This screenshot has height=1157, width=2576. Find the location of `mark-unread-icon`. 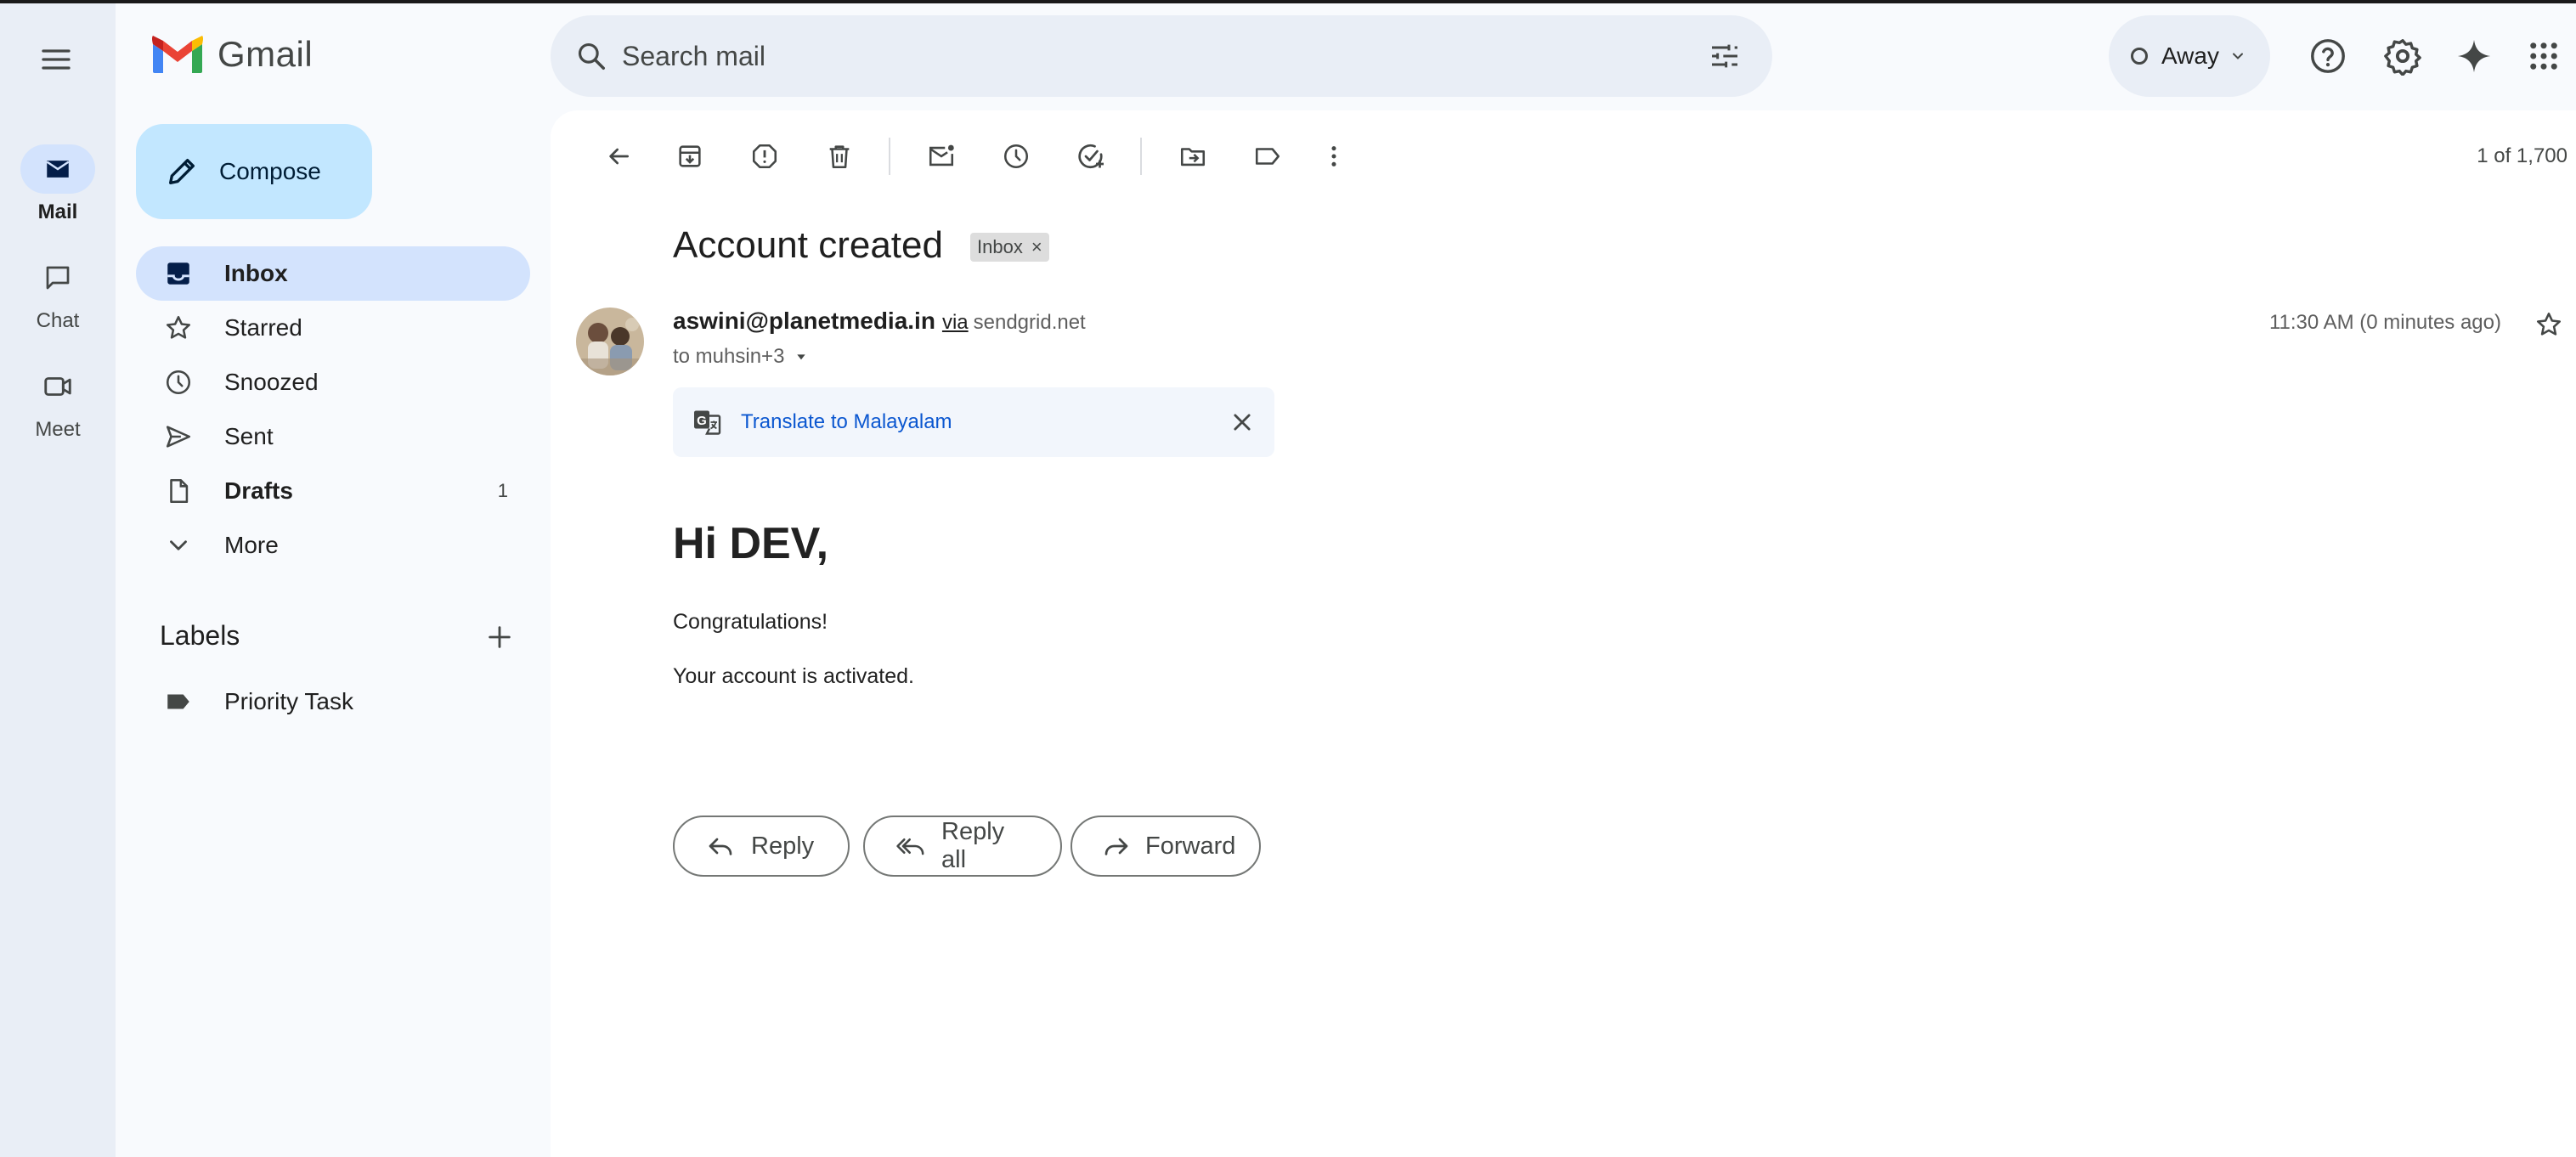

mark-unread-icon is located at coordinates (942, 155).